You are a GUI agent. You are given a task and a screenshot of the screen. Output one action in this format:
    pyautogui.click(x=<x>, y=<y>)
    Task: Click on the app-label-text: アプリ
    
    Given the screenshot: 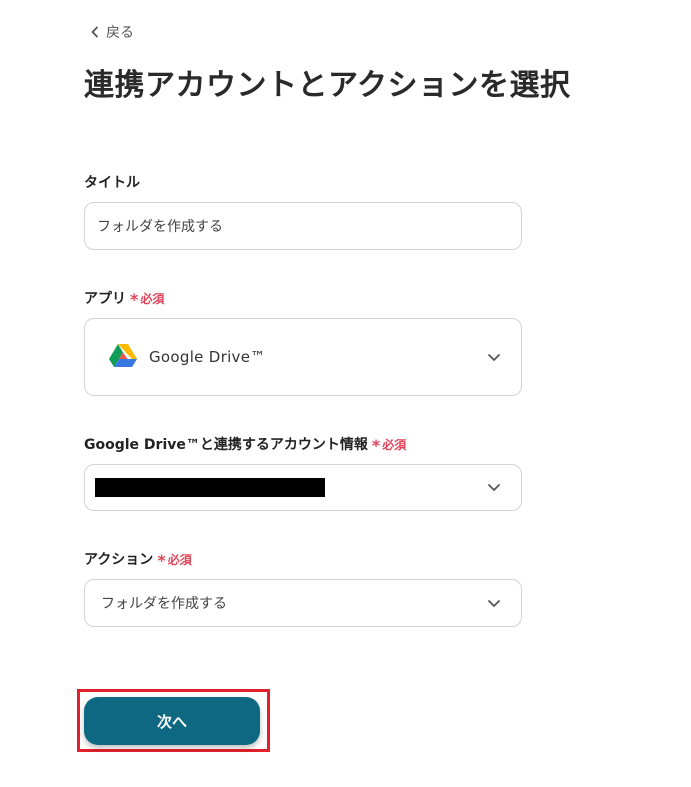 What is the action you would take?
    pyautogui.click(x=105, y=299)
    